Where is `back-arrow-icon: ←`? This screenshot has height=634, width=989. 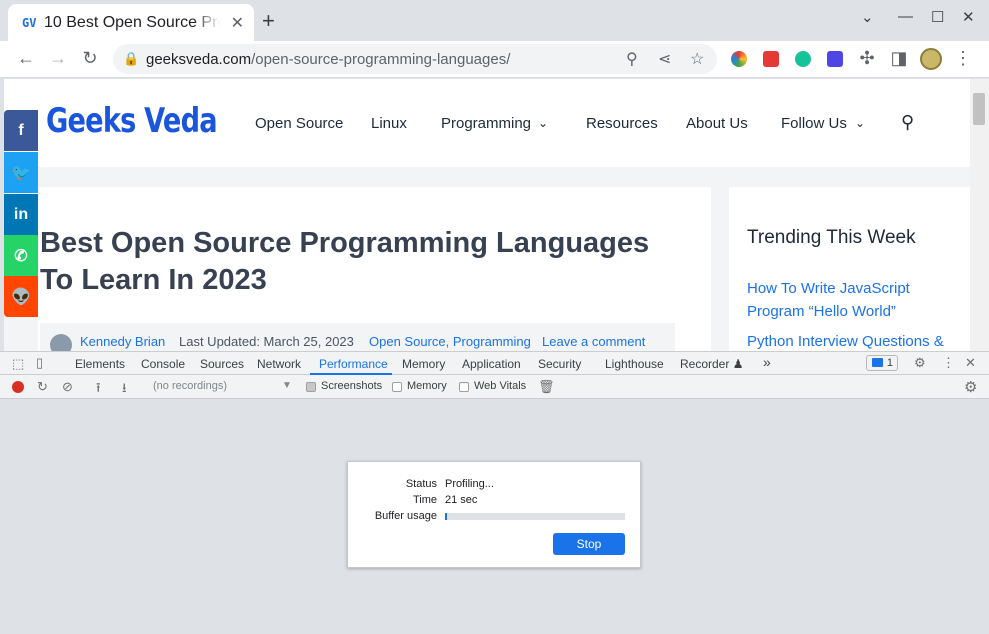 back-arrow-icon: ← is located at coordinates (26, 58).